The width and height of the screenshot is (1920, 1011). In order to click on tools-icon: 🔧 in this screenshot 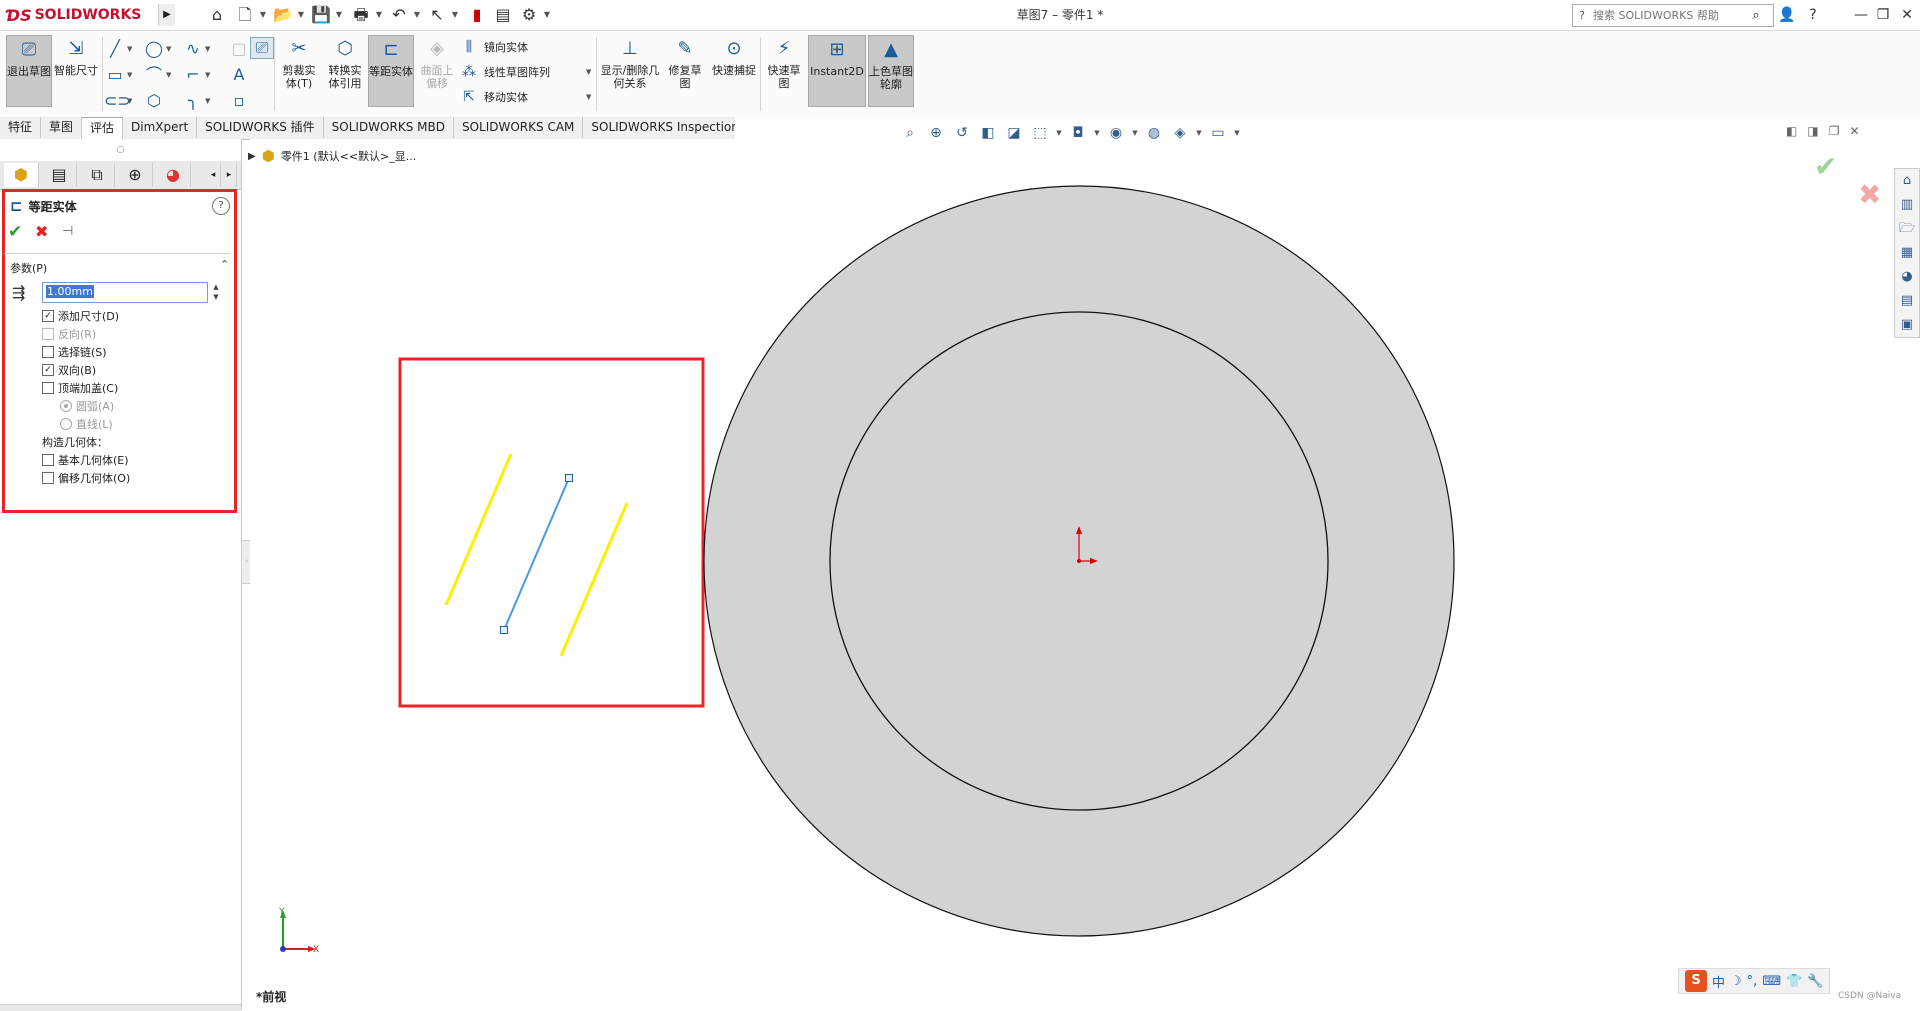, I will do `click(1815, 981)`.